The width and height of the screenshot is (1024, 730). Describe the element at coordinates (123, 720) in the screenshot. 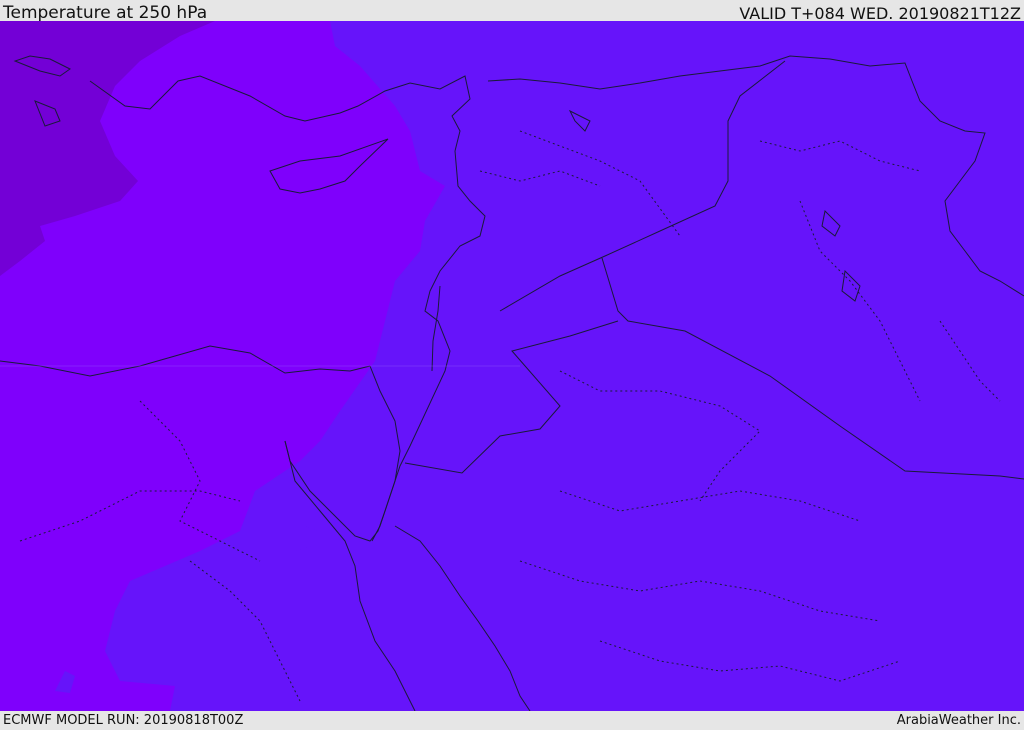

I see `model-run: ECMWF MODEL RUN: 20190818T00Z` at that location.